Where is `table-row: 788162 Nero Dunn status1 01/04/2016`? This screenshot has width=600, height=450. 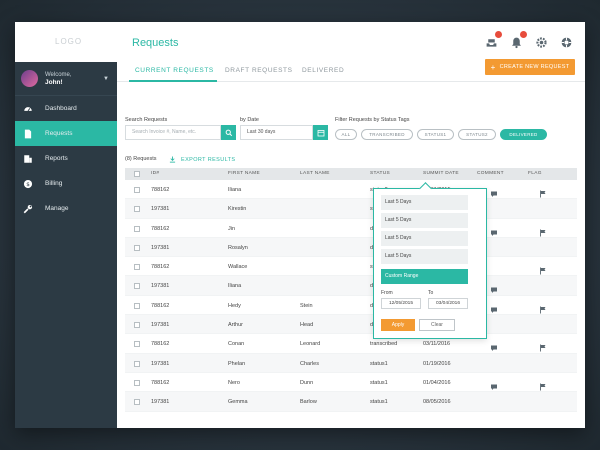
table-row: 788162 Nero Dunn status1 01/04/2016 is located at coordinates (351, 383).